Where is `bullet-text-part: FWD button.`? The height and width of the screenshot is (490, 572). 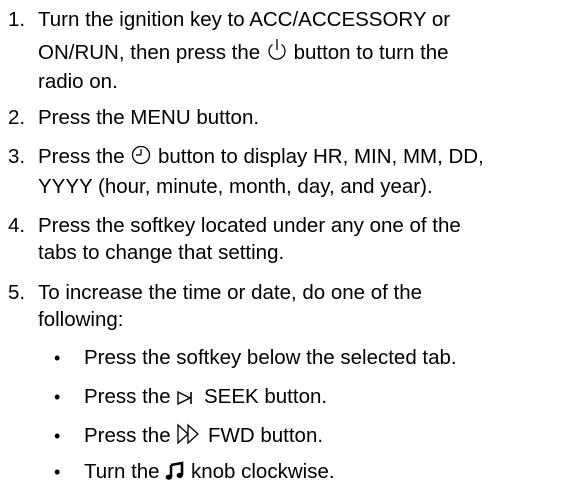 bullet-text-part: FWD button. is located at coordinates (263, 435).